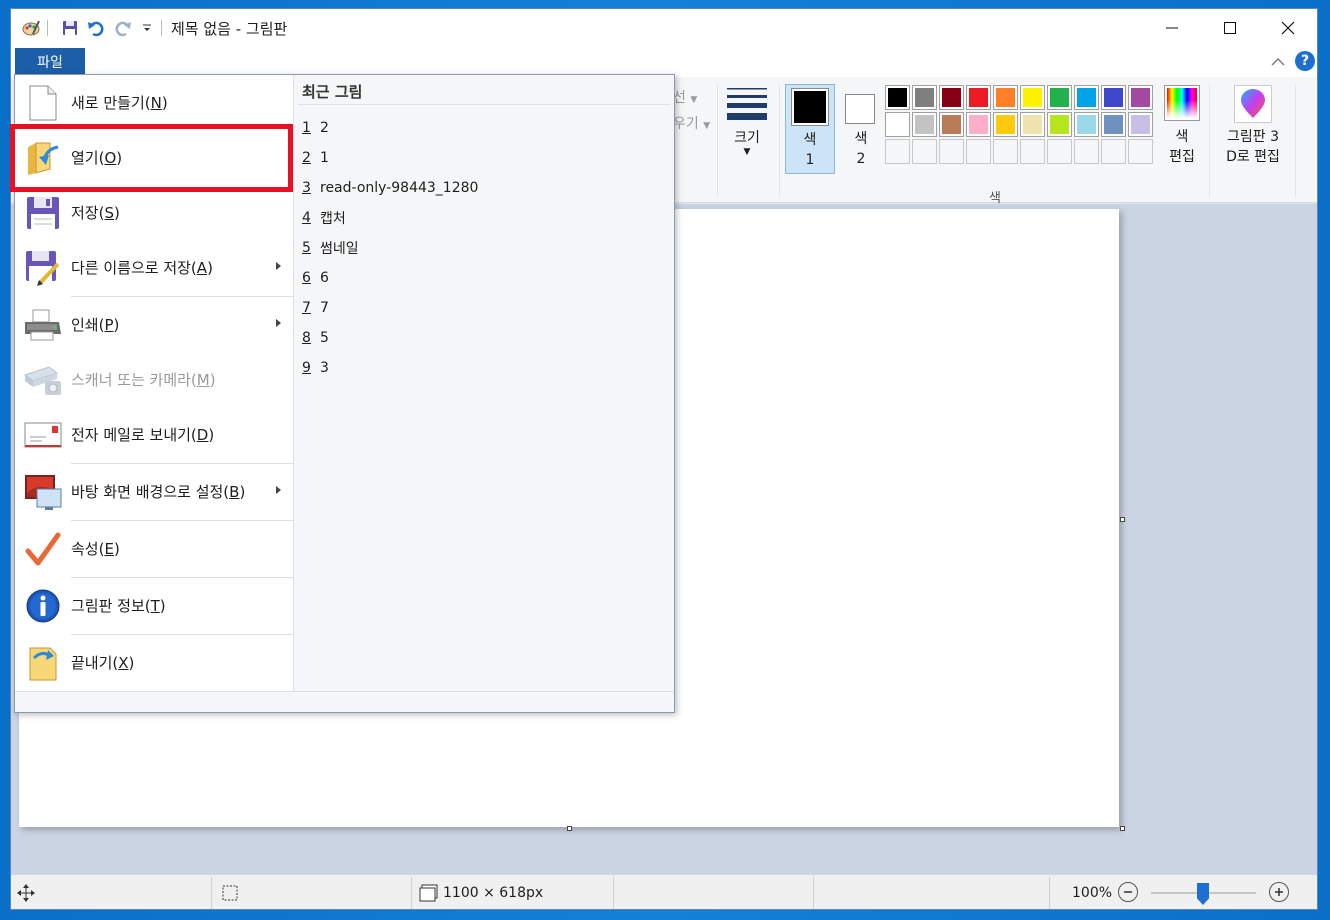 Image resolution: width=1330 pixels, height=920 pixels. I want to click on zoom-slider-thumb, so click(1203, 894).